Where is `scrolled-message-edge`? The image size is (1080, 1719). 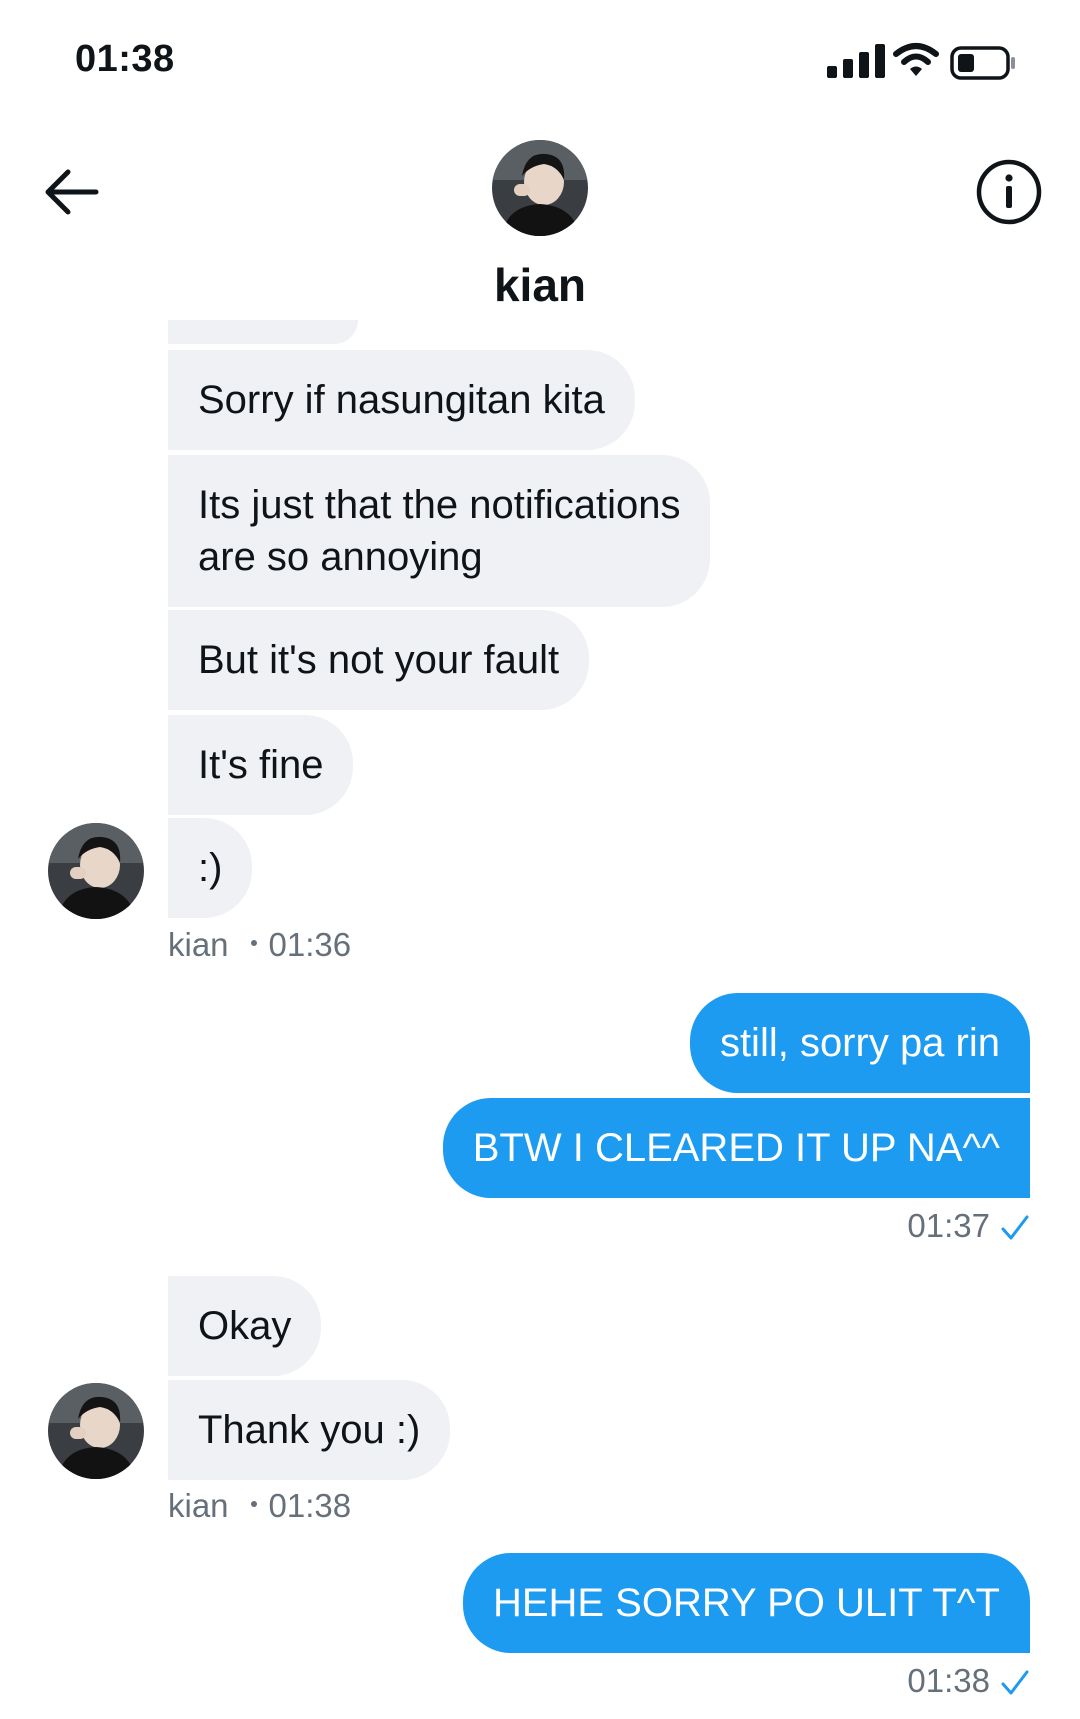 scrolled-message-edge is located at coordinates (263, 332).